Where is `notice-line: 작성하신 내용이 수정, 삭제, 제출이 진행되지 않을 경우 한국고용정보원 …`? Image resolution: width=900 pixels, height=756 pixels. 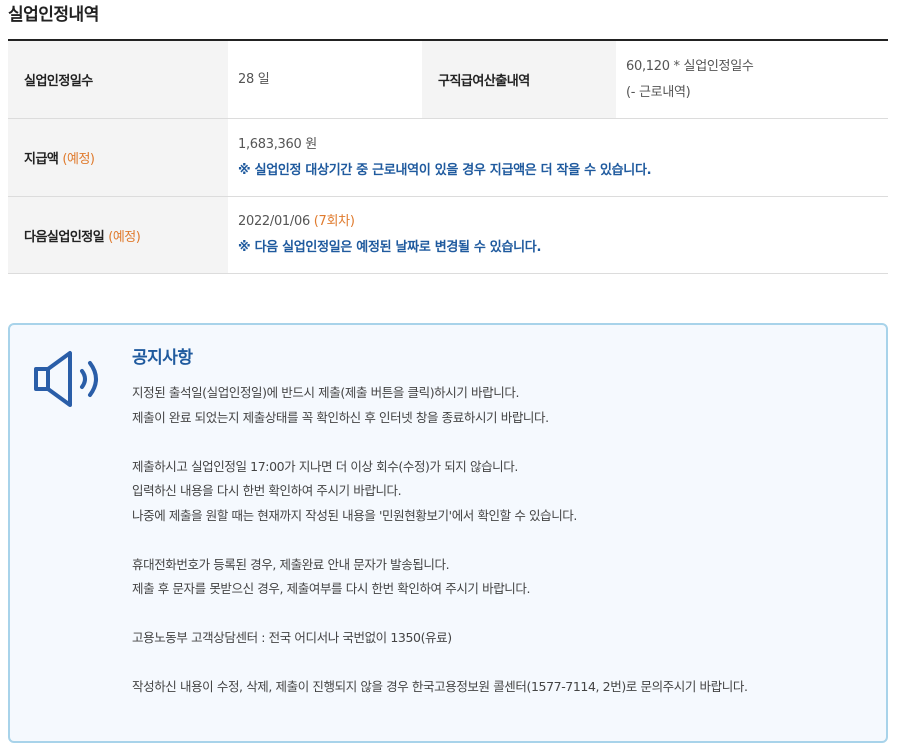 notice-line: 작성하신 내용이 수정, 삭제, 제출이 진행되지 않을 경우 한국고용정보원 … is located at coordinates (440, 686).